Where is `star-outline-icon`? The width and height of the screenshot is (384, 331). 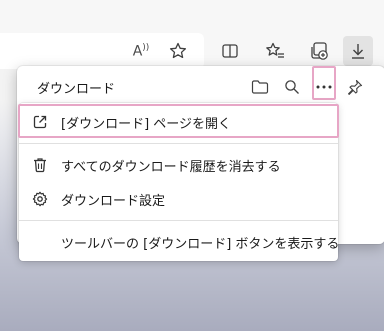
star-outline-icon is located at coordinates (178, 50).